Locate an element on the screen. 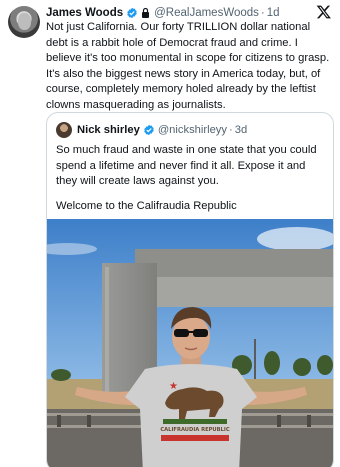 The image size is (340, 467). quoted-header: Nick shirley @nickshirleyy · 3d is located at coordinates (151, 130).